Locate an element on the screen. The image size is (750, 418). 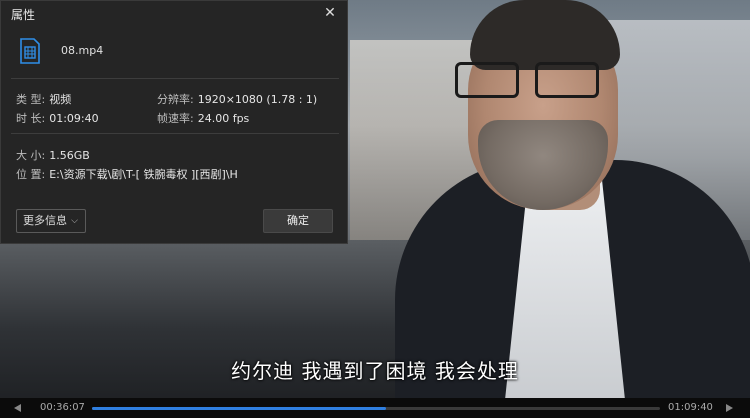
size-row: 大 小: 1.56GB is located at coordinates (53, 155).